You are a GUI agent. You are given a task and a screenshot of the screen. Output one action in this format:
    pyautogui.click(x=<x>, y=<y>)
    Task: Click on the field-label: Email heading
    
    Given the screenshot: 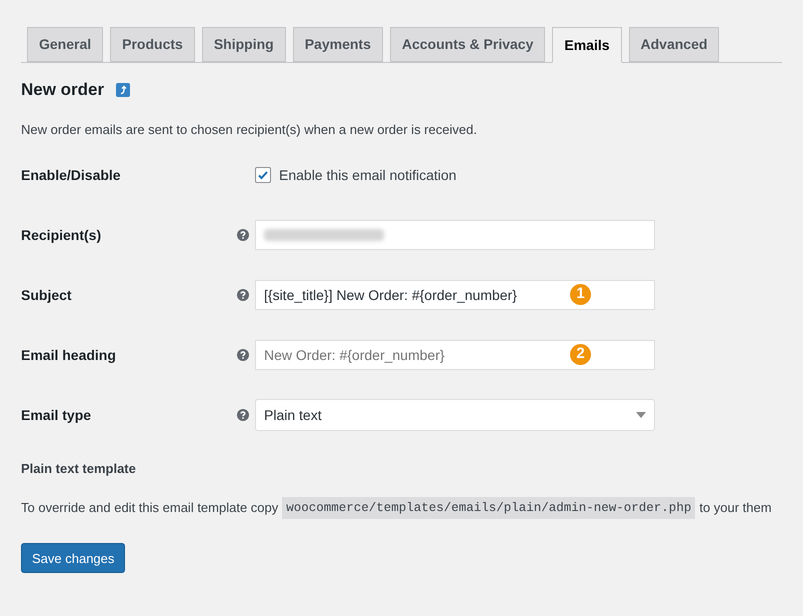 What is the action you would take?
    pyautogui.click(x=69, y=355)
    